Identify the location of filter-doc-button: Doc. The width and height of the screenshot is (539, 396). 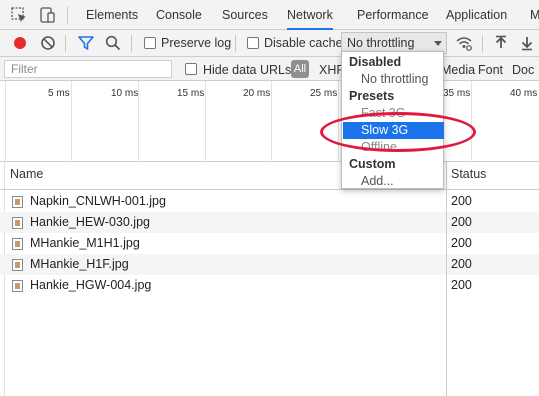
(523, 70).